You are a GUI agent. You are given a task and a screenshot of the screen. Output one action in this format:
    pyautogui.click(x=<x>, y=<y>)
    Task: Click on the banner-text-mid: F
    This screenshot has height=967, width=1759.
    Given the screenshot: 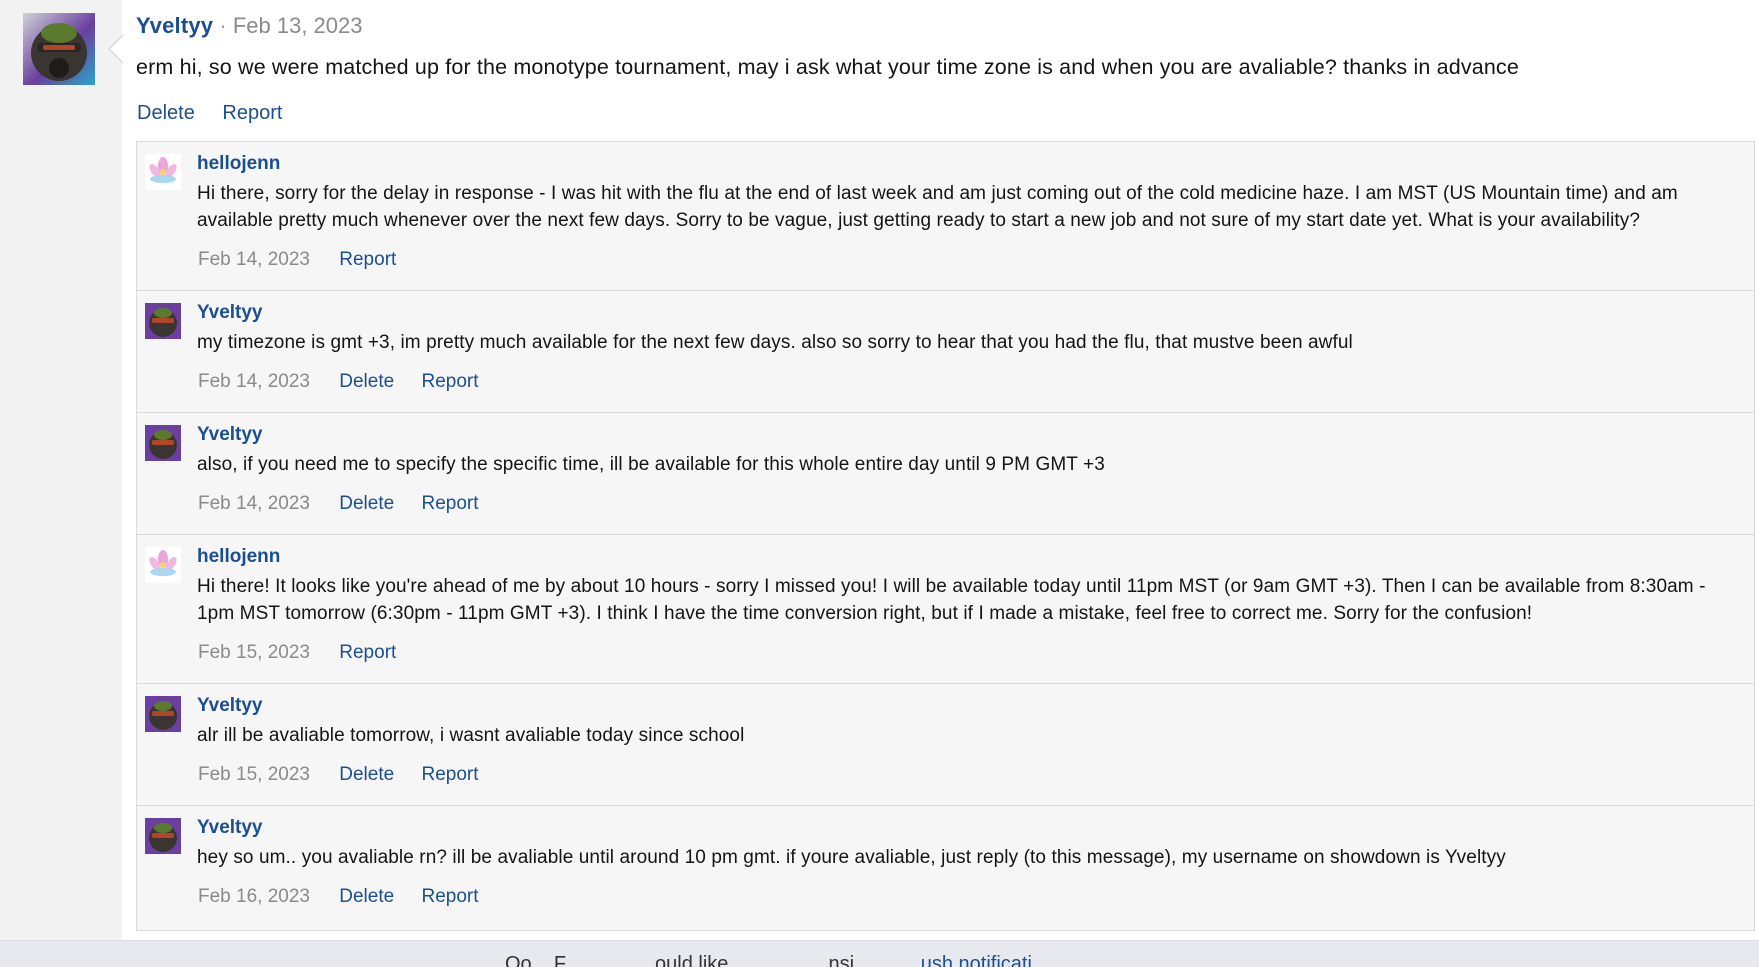 What is the action you would take?
    pyautogui.click(x=560, y=960)
    